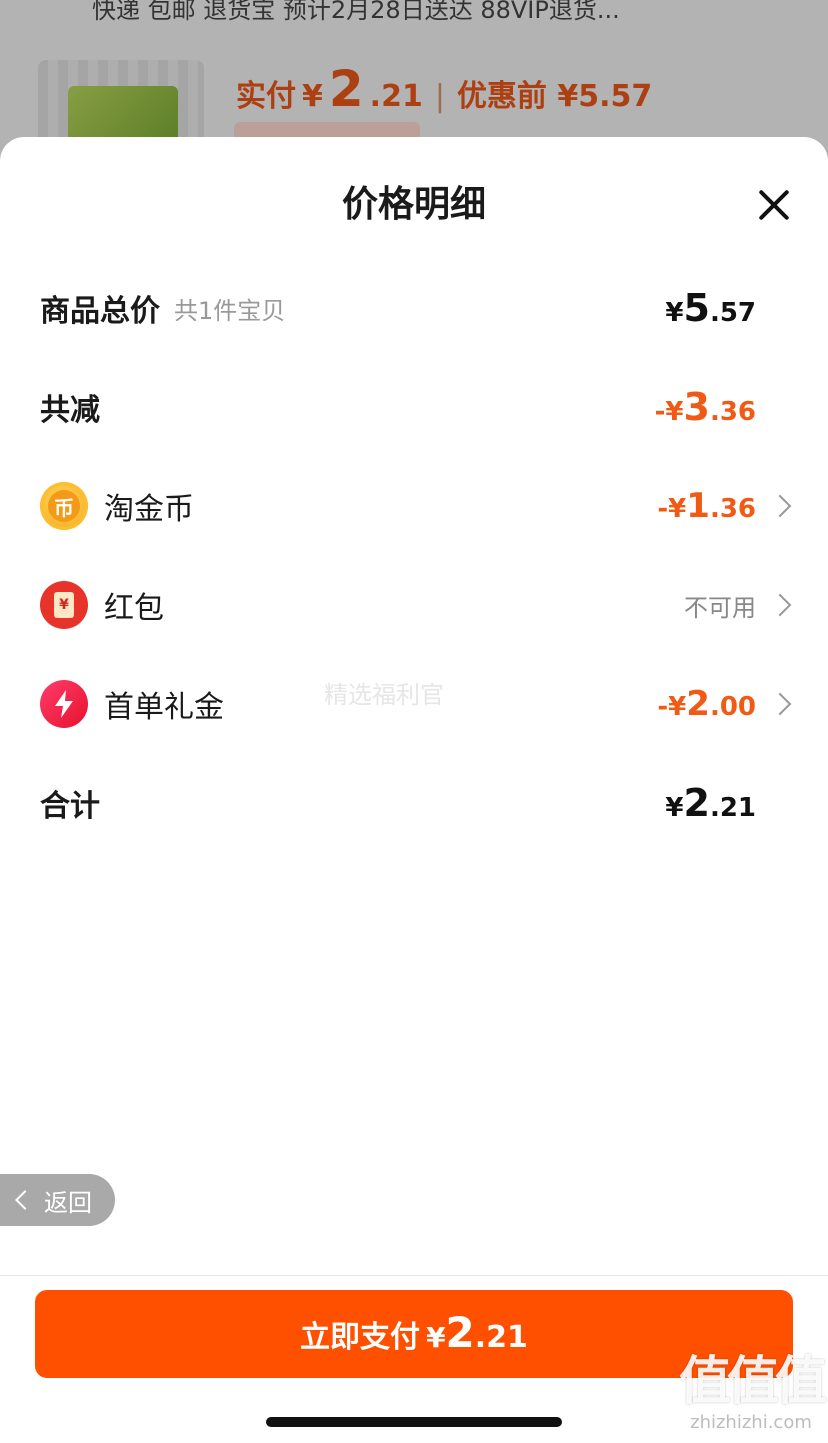  I want to click on item-count: 共1件宝贝, so click(230, 310).